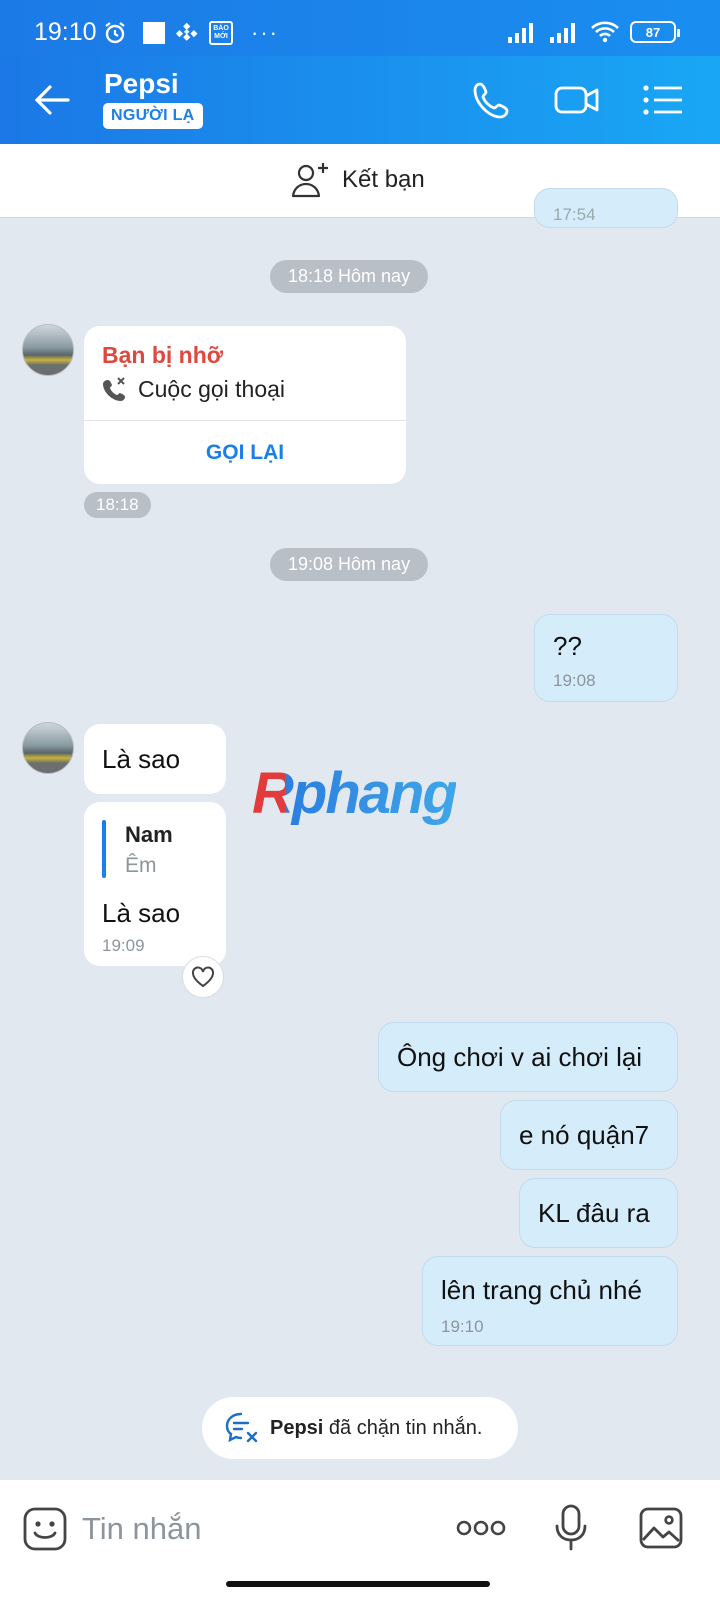 The image size is (720, 1600). What do you see at coordinates (149, 834) in the screenshot?
I see `quote-name: Nam` at bounding box center [149, 834].